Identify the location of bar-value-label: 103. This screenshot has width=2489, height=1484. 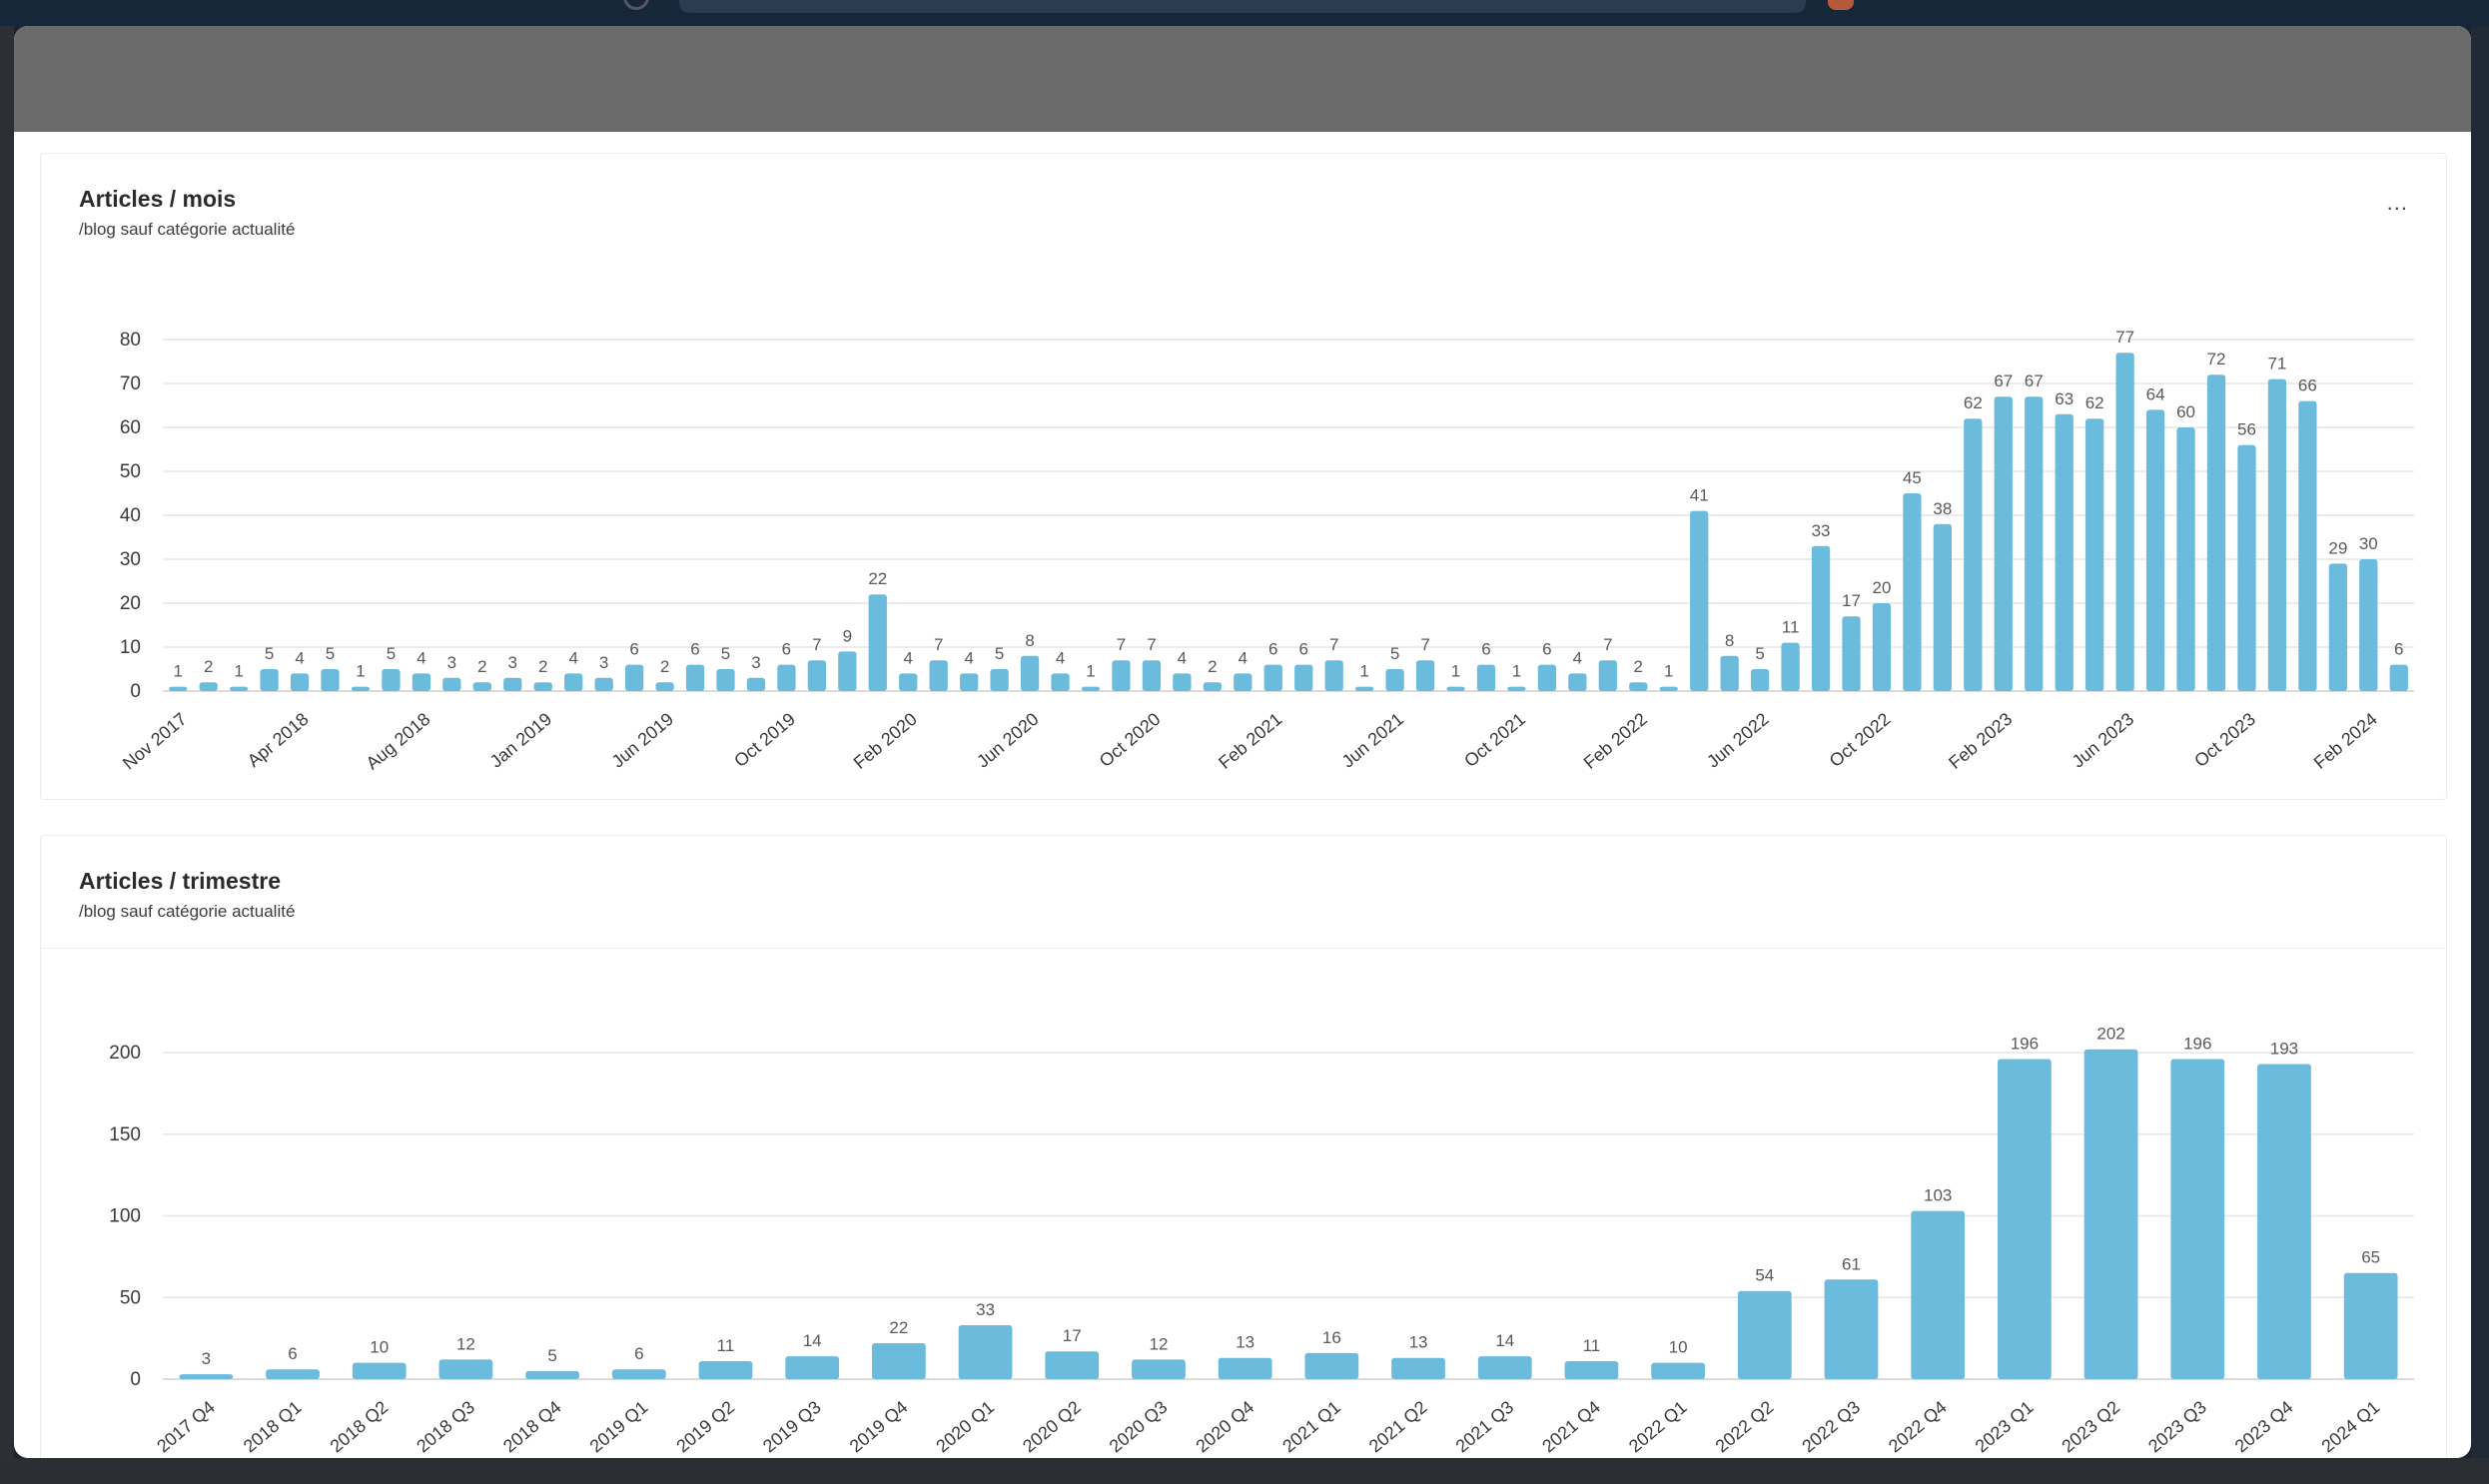
(1938, 1196).